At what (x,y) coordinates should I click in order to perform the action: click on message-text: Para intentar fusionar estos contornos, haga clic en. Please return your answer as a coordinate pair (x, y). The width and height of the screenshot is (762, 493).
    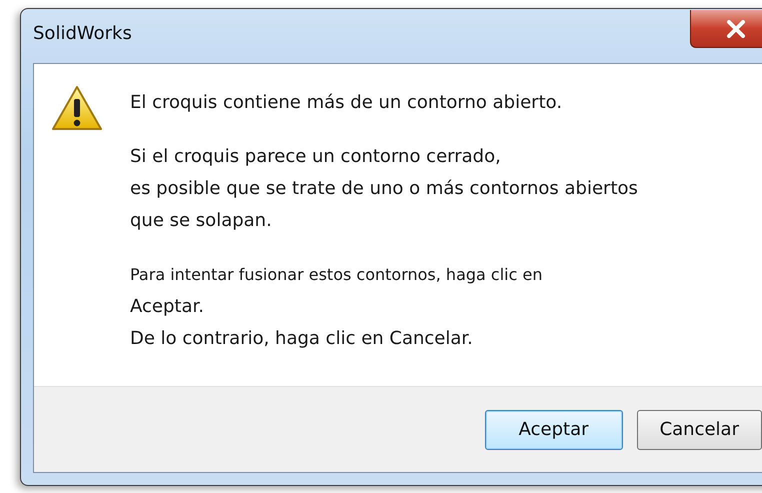
    Looking at the image, I should click on (337, 275).